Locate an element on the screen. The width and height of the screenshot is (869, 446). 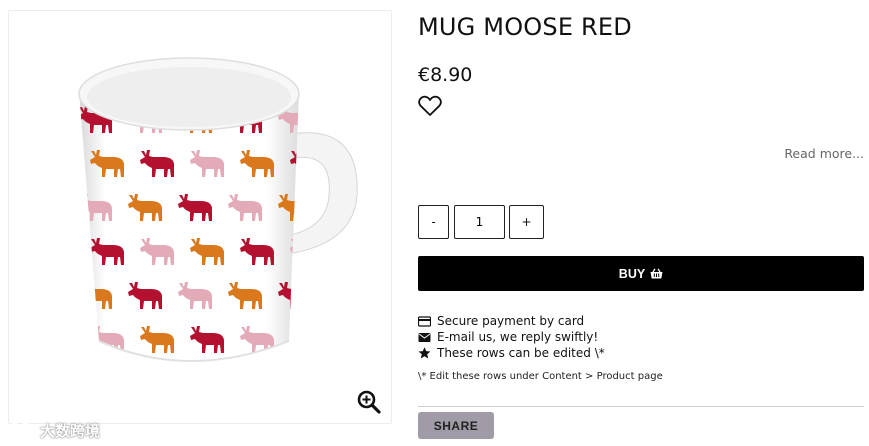
watermark: 大数跨境 is located at coordinates (54, 430).